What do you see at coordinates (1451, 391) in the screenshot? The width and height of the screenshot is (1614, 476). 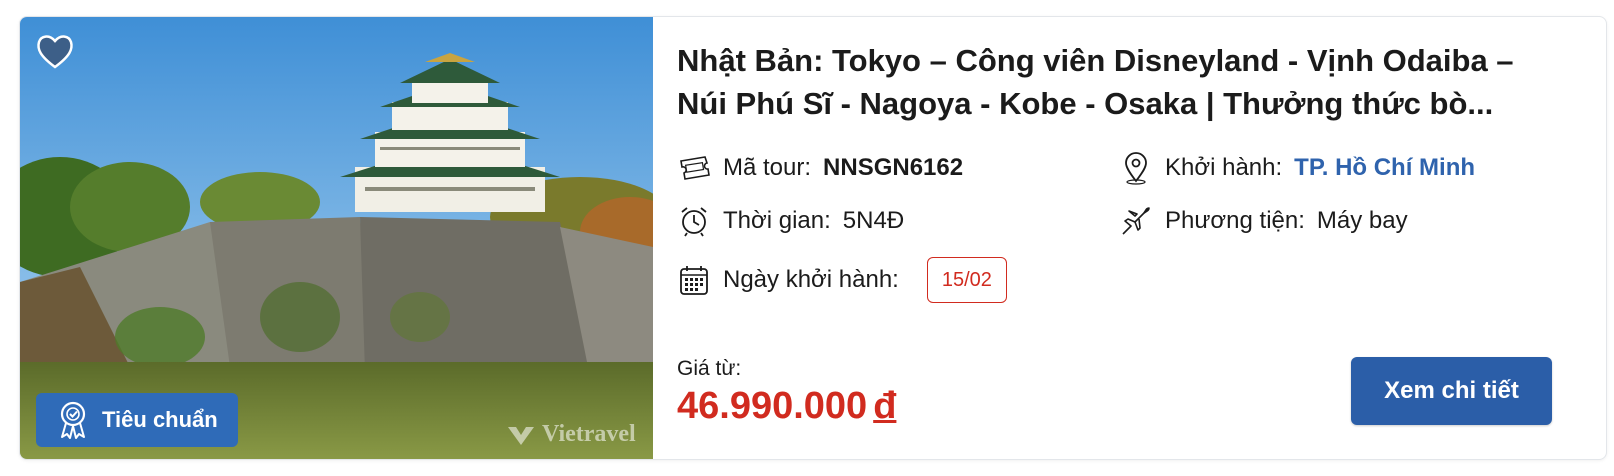 I see `view-details-button: Xem chi tiết` at bounding box center [1451, 391].